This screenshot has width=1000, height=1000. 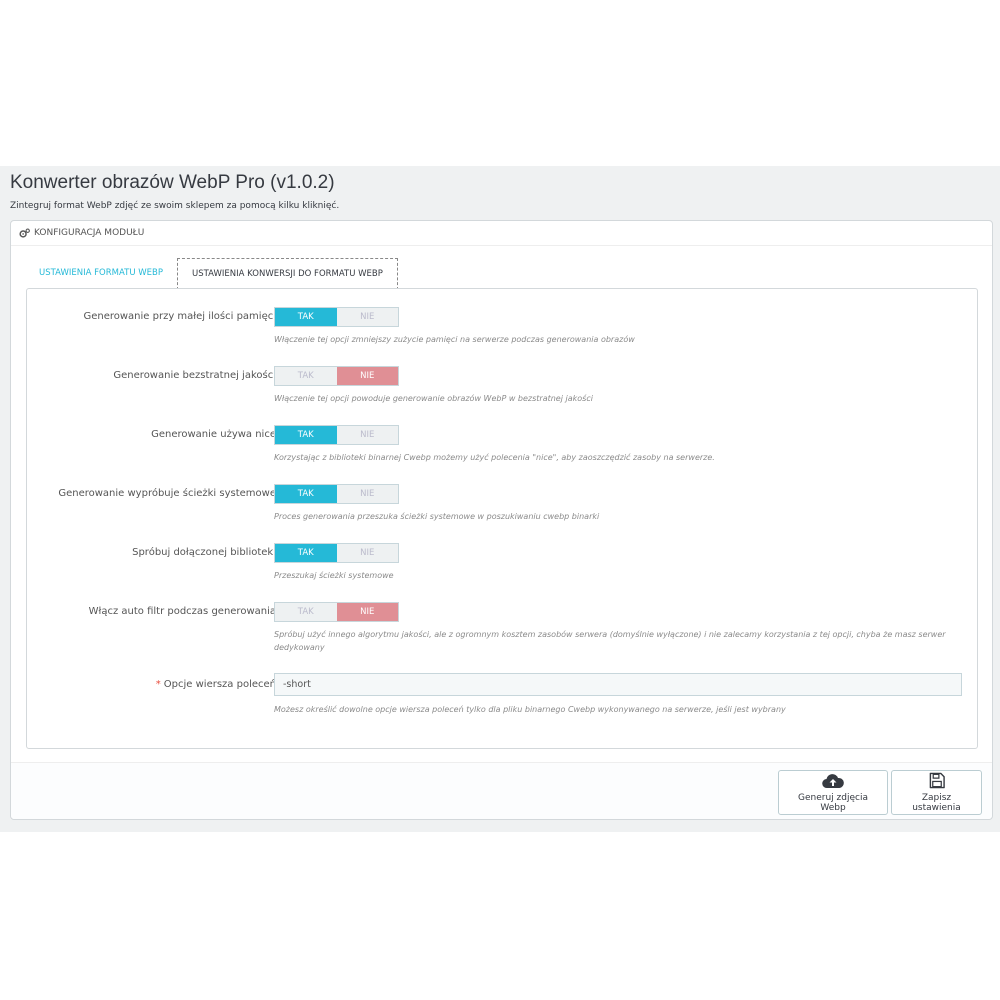 I want to click on floppy-disk-icon, so click(x=937, y=780).